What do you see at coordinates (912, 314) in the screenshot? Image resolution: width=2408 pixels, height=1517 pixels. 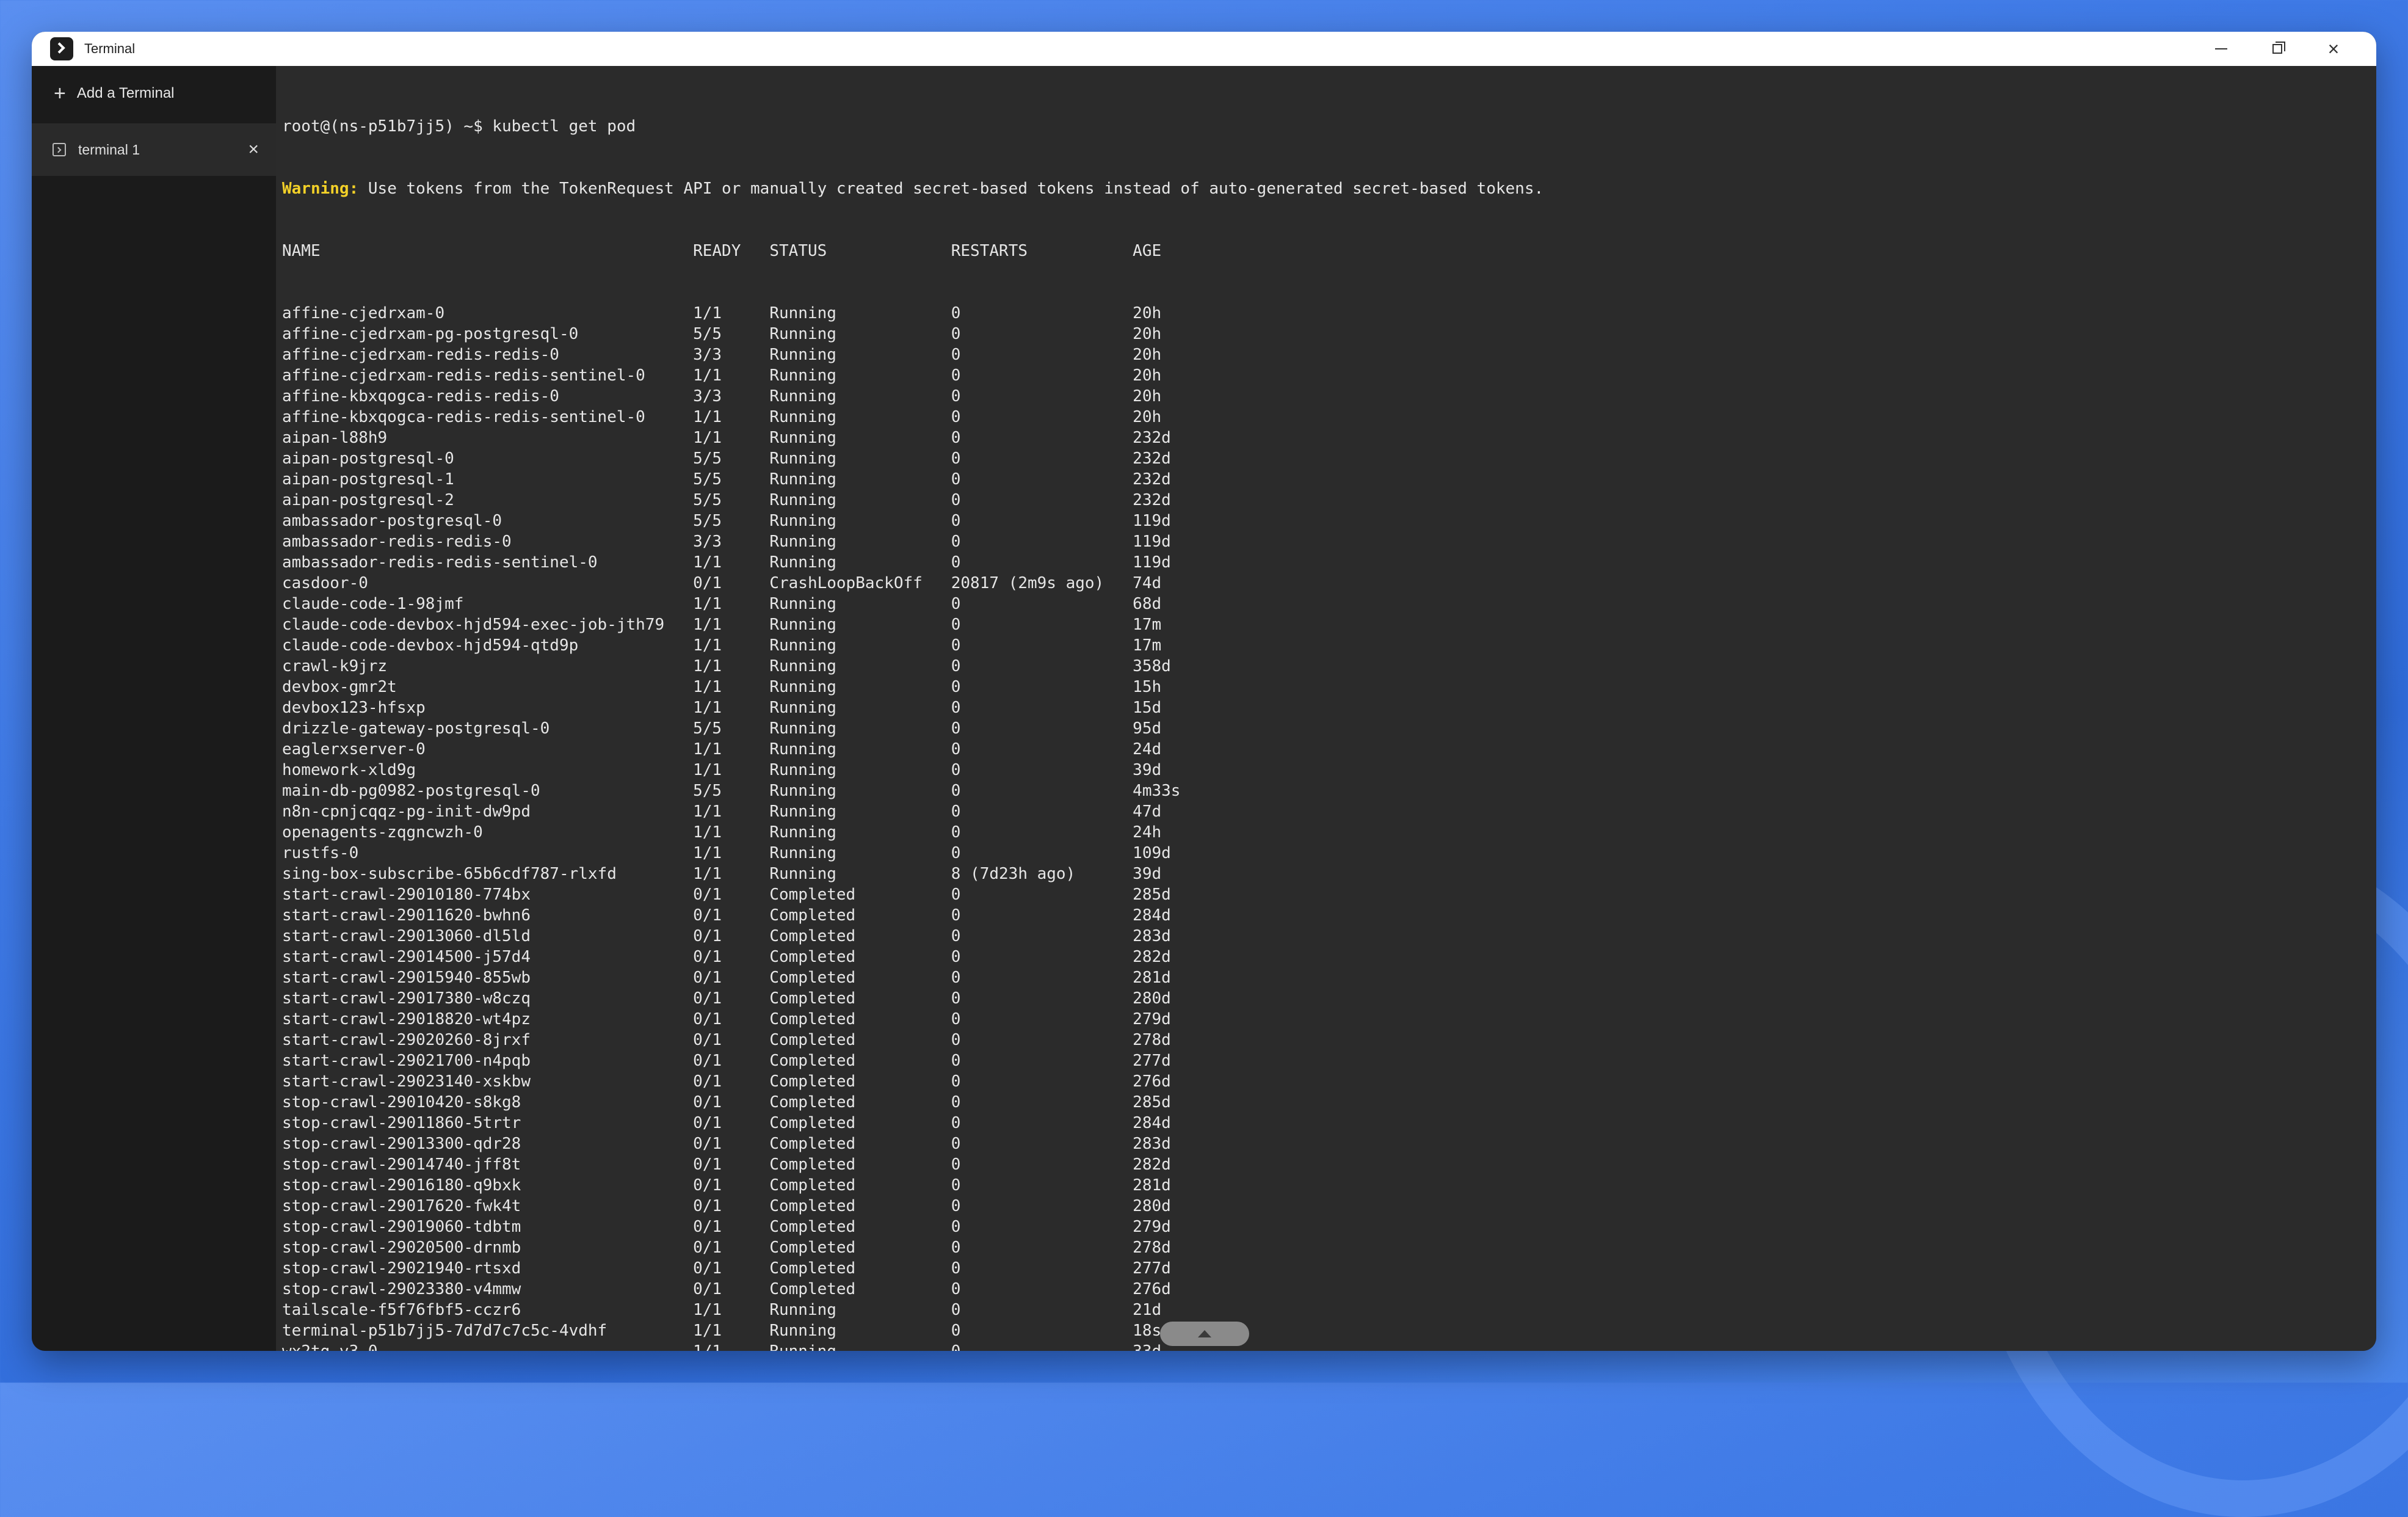 I see `table-row: affine-cjedrxam-0 1/1 Running 0 20h` at bounding box center [912, 314].